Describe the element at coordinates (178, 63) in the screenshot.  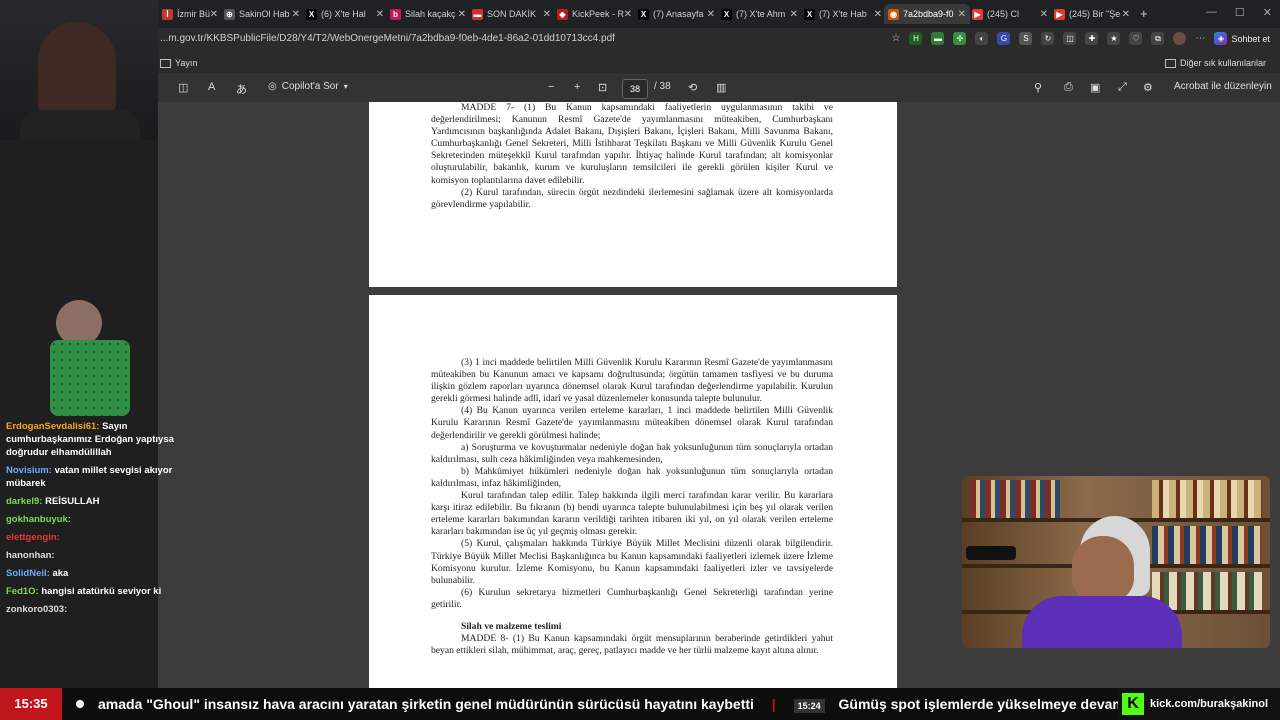
I see `favorite-item: Yayın` at that location.